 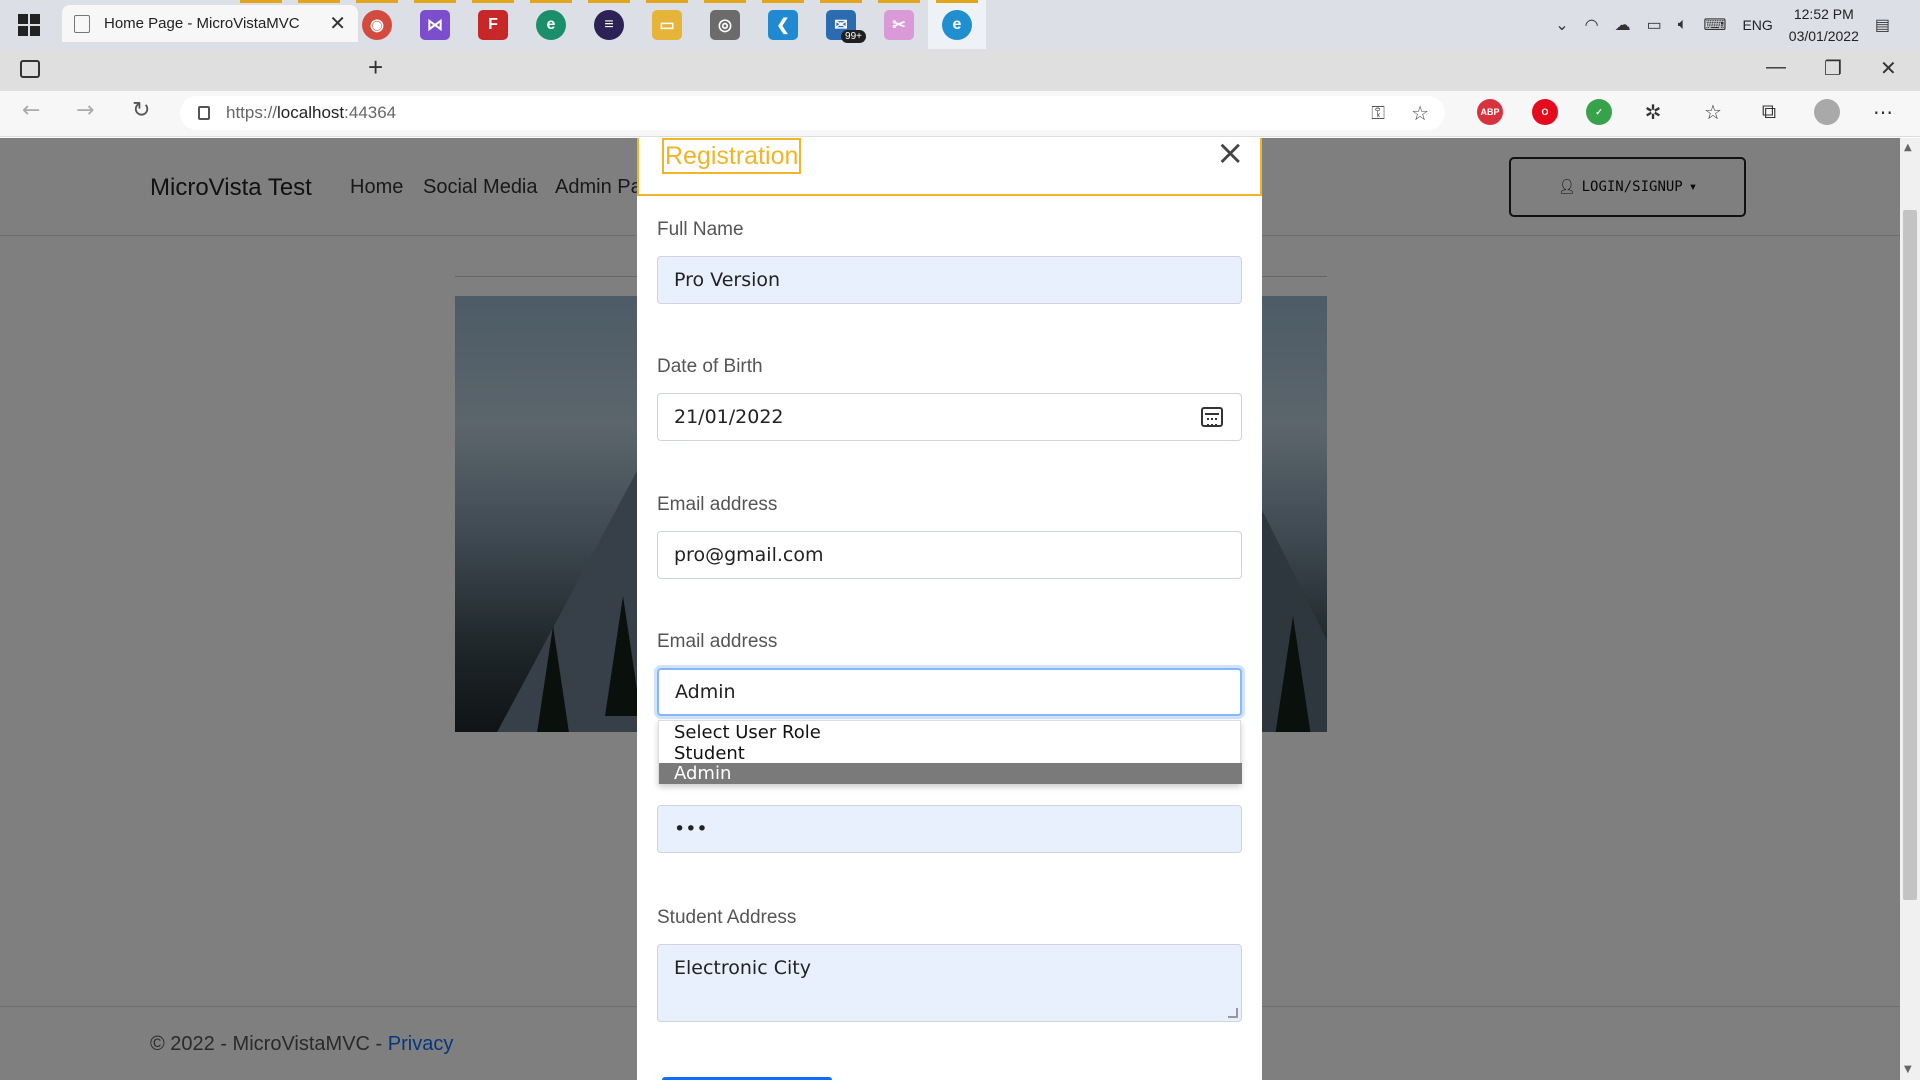 I want to click on url-scheme: https://, so click(x=252, y=112).